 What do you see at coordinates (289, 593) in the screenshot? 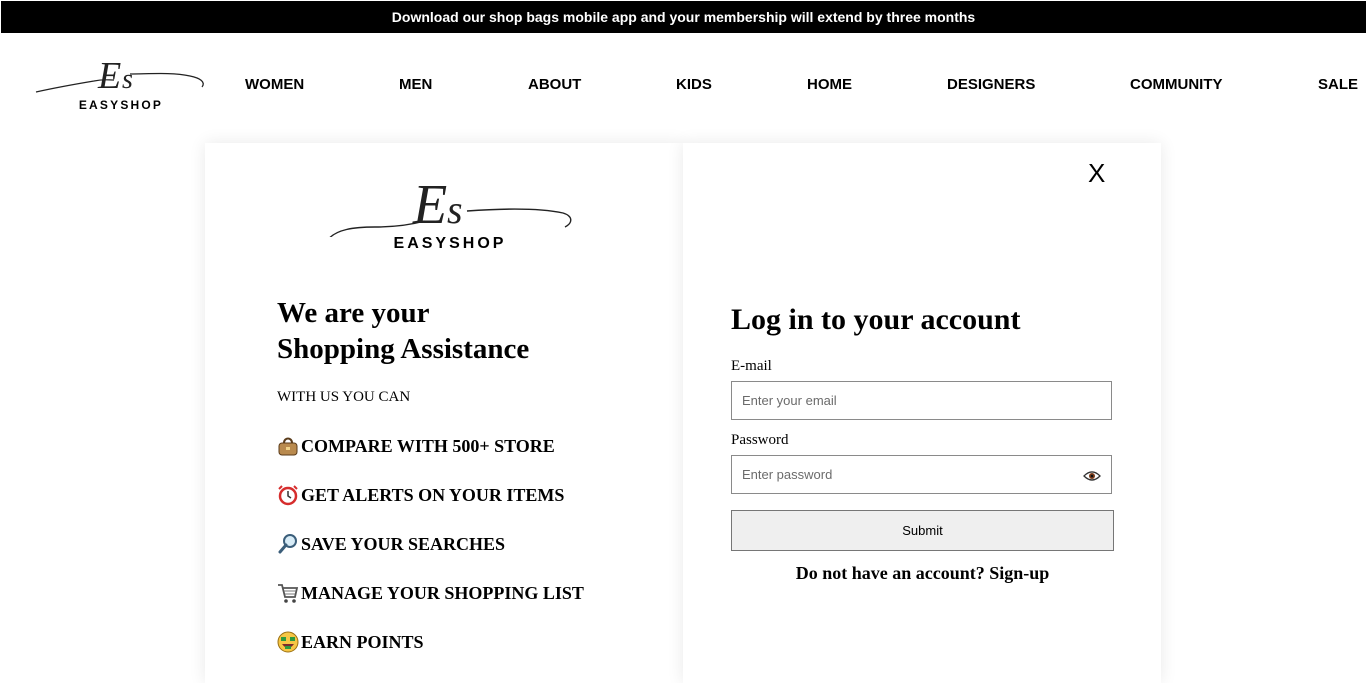
I see `shopping-cart-icon` at bounding box center [289, 593].